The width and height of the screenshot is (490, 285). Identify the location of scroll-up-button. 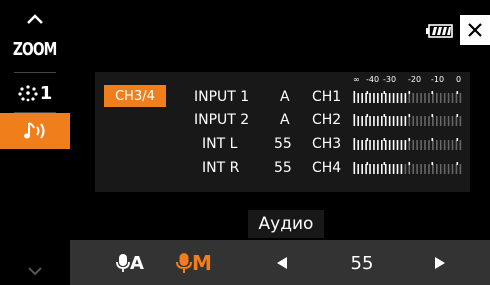
(35, 19).